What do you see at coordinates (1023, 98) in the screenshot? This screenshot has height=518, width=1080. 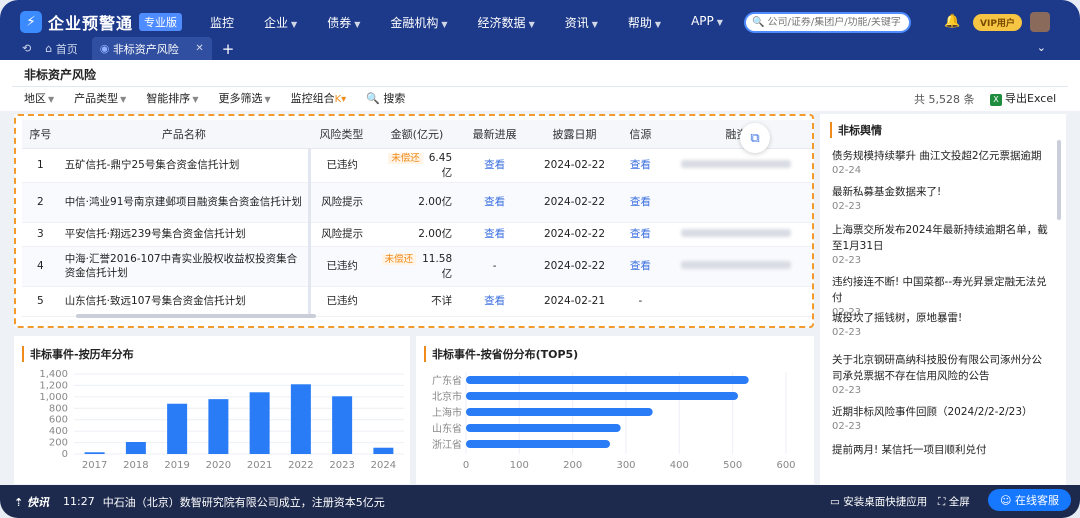 I see `export-excel-button: X 导出Excel` at bounding box center [1023, 98].